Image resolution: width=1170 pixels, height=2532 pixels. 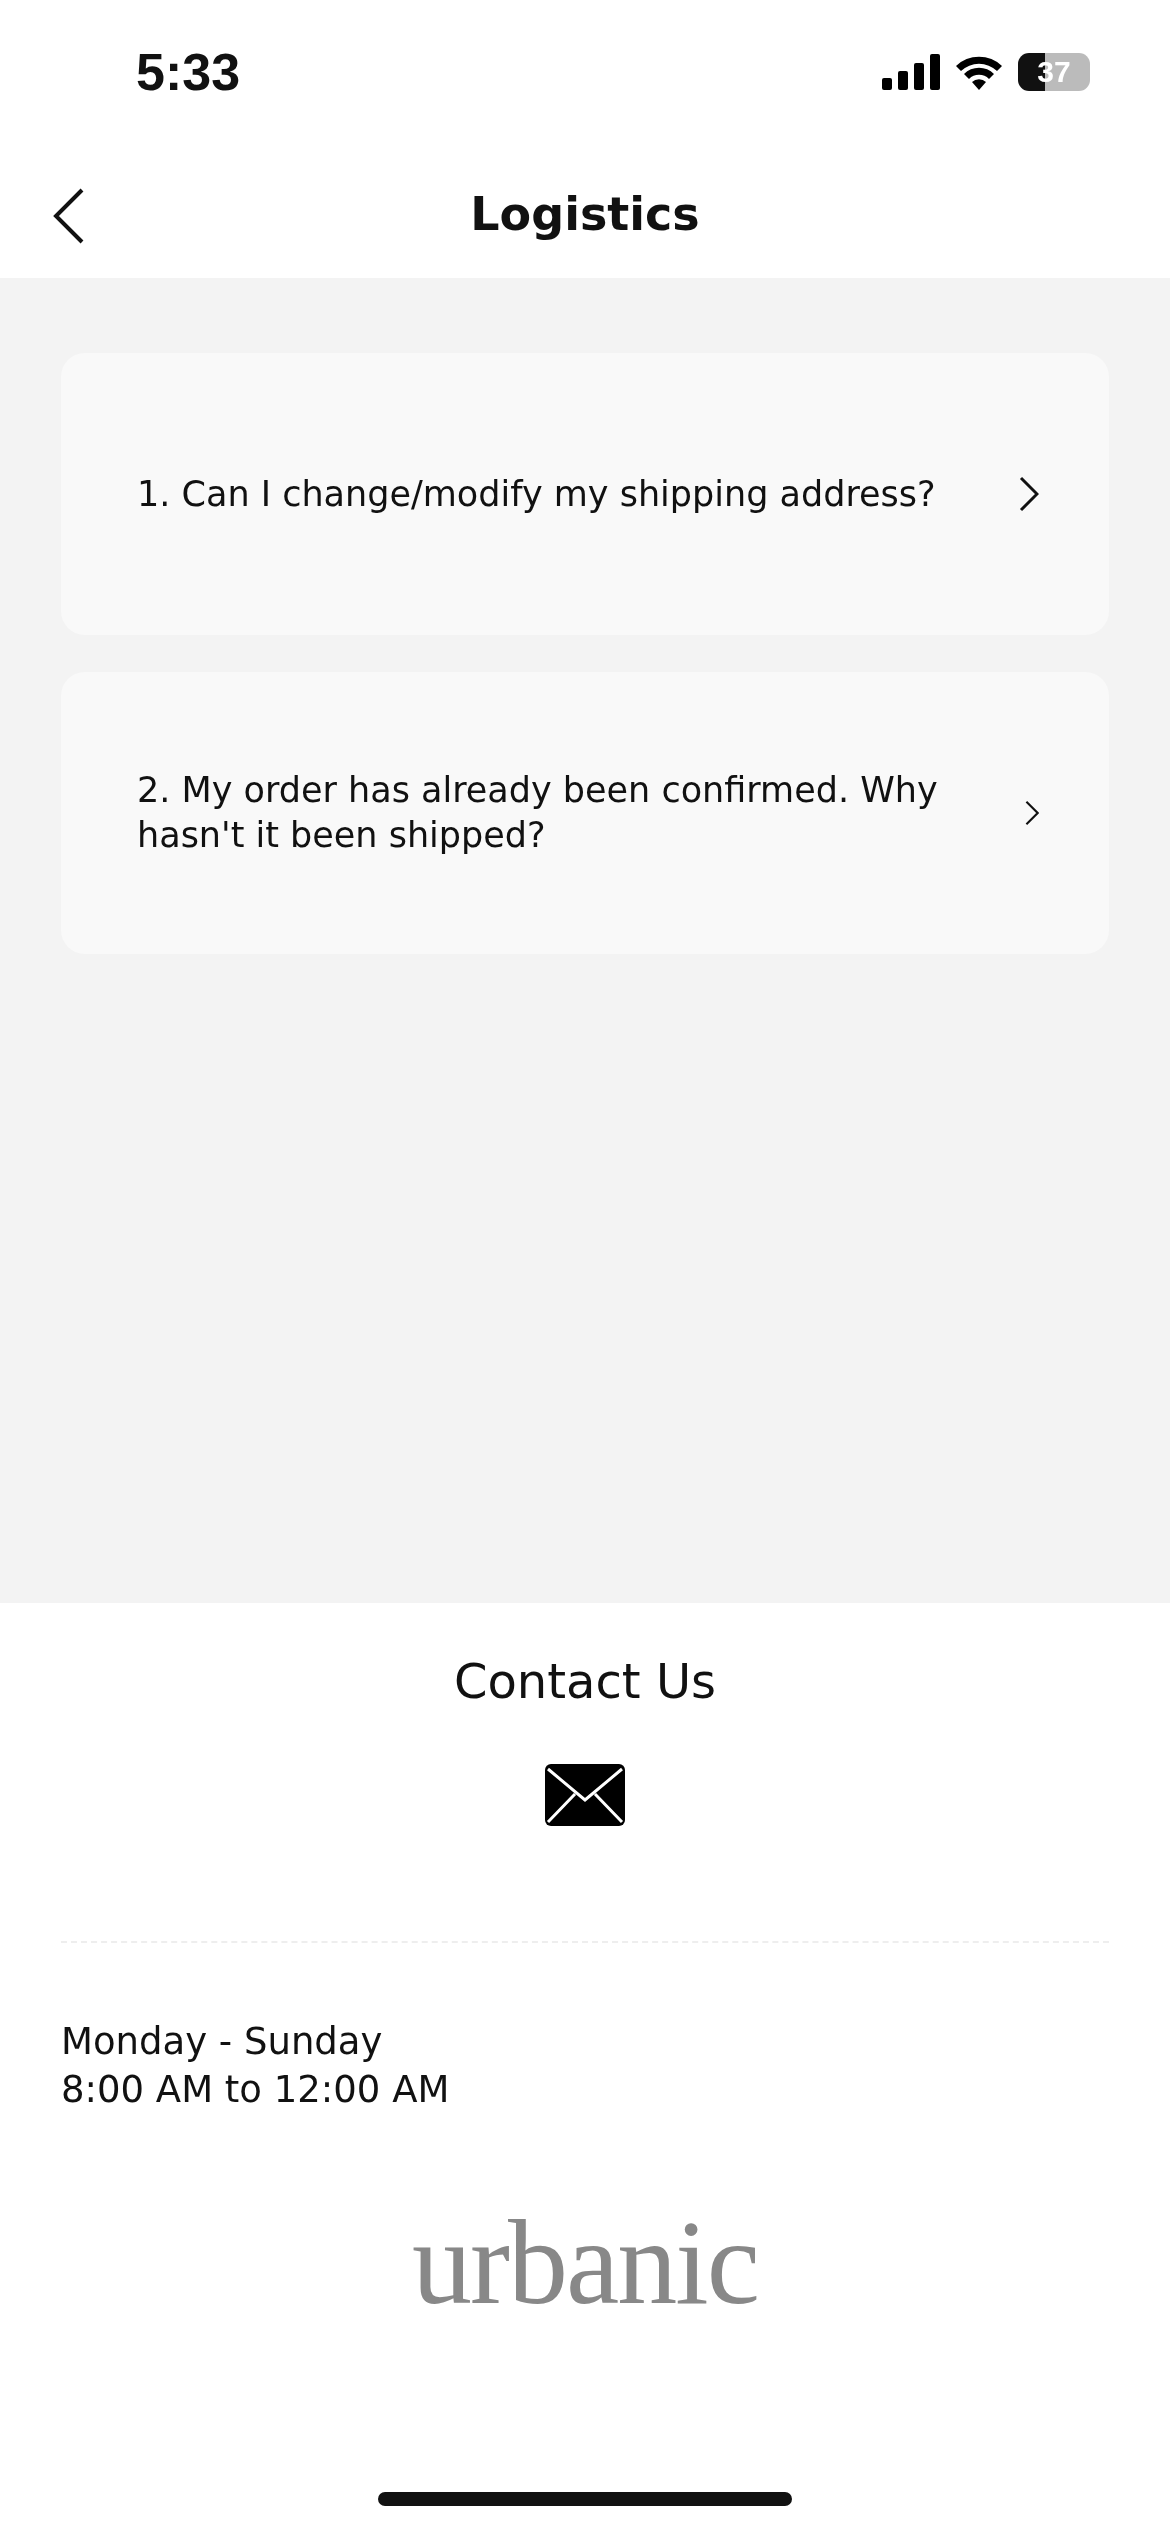 What do you see at coordinates (585, 2263) in the screenshot?
I see `brand-logo: urbanic` at bounding box center [585, 2263].